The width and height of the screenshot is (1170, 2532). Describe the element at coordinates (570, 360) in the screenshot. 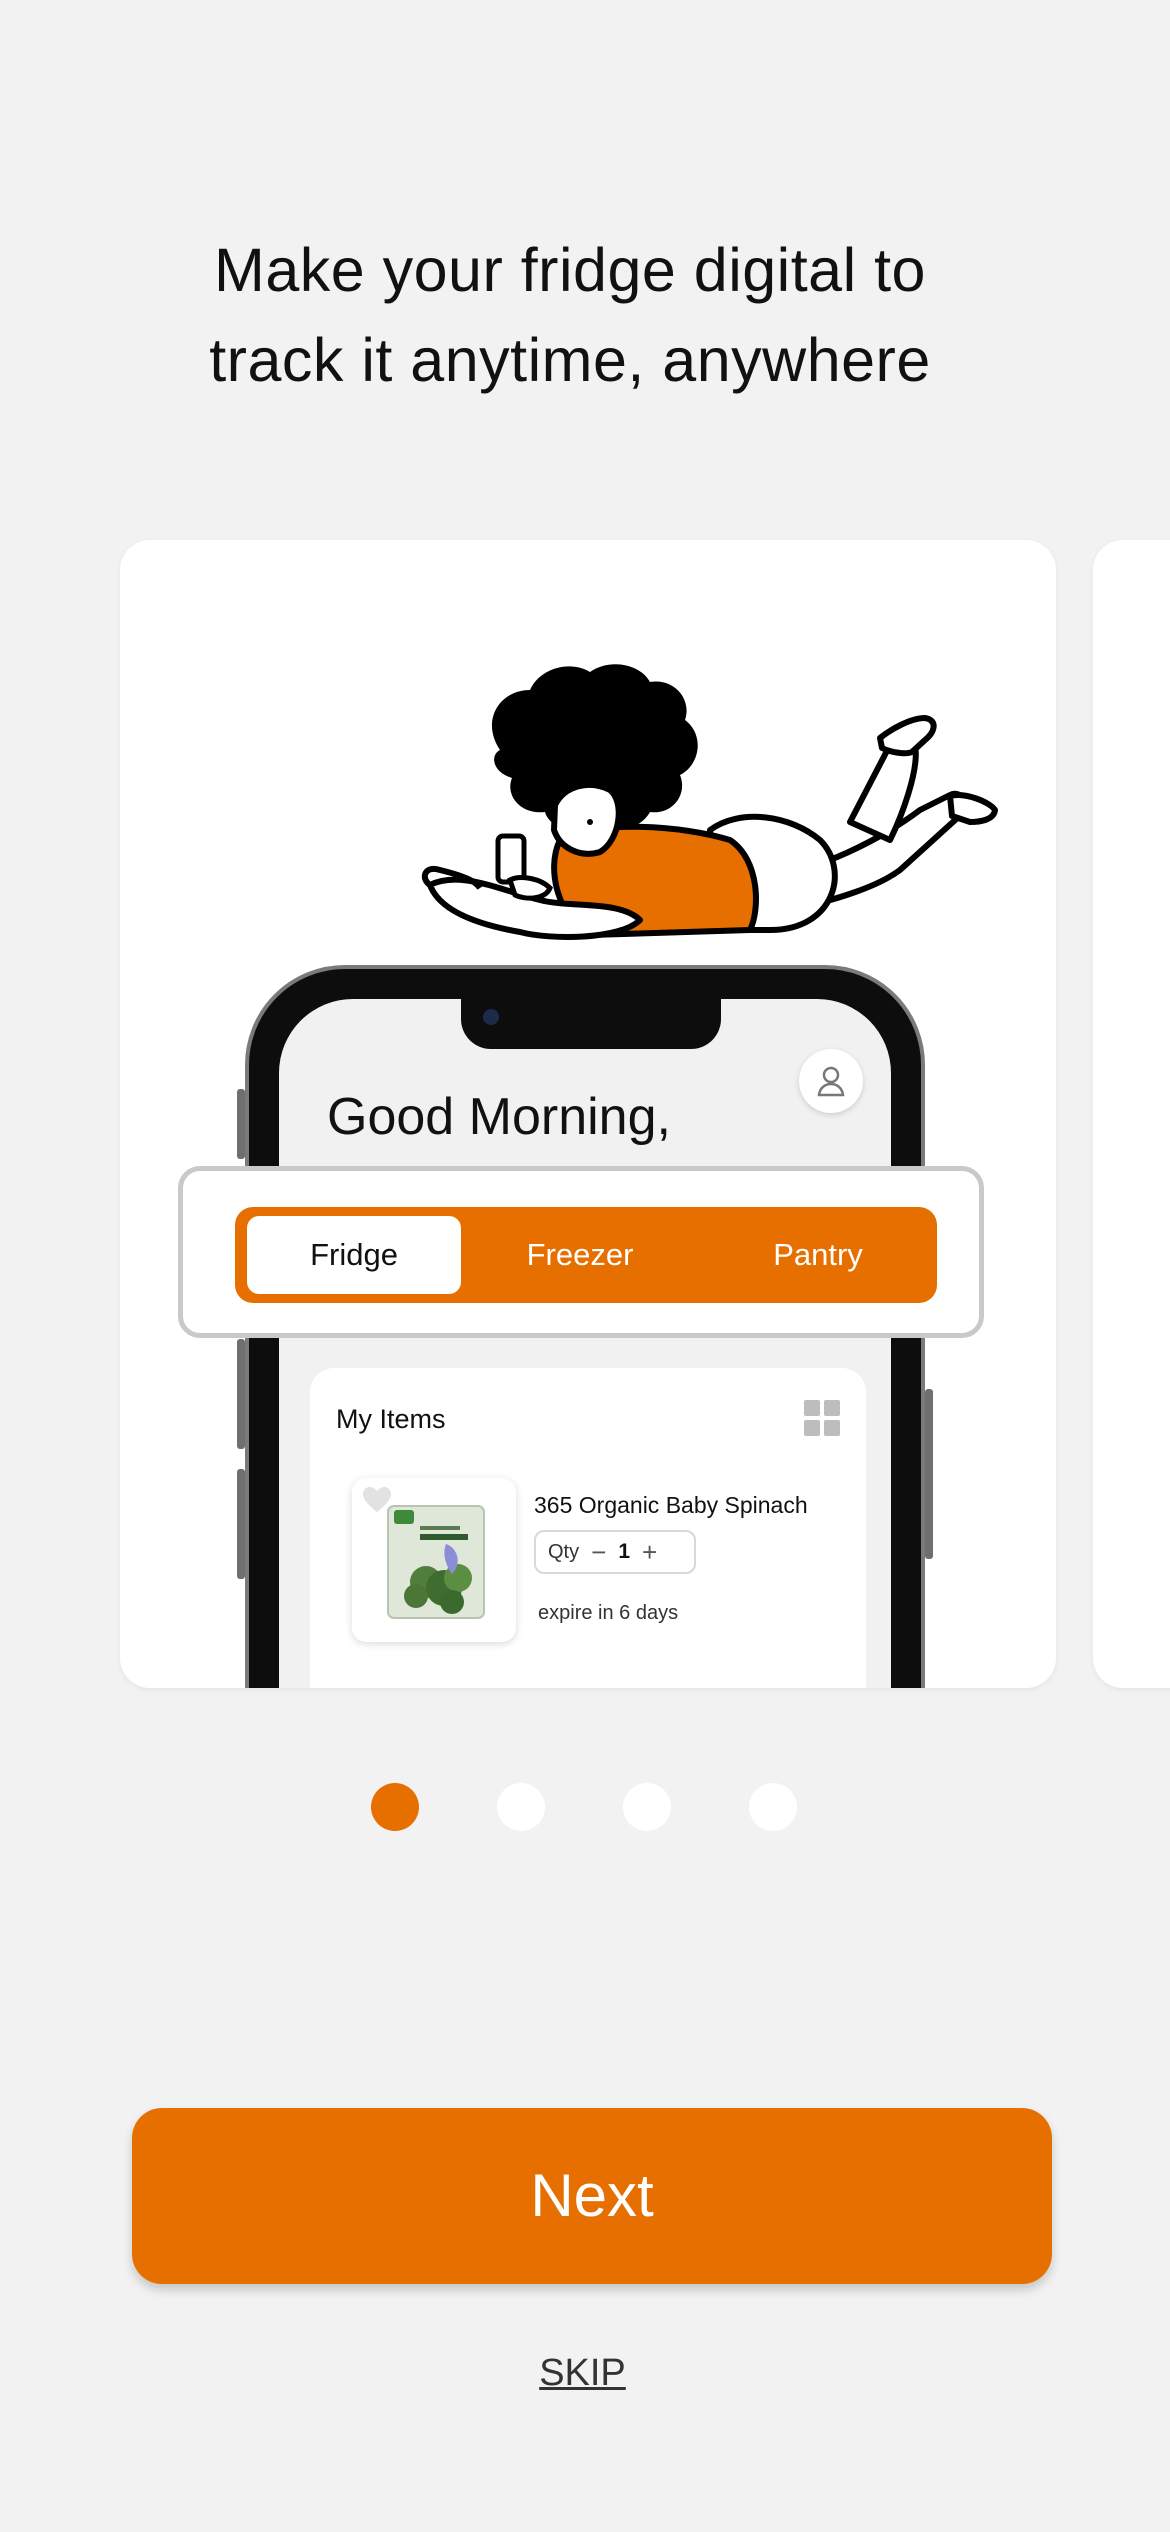

I see `headline-line-2: track it anytime, anywhere` at that location.